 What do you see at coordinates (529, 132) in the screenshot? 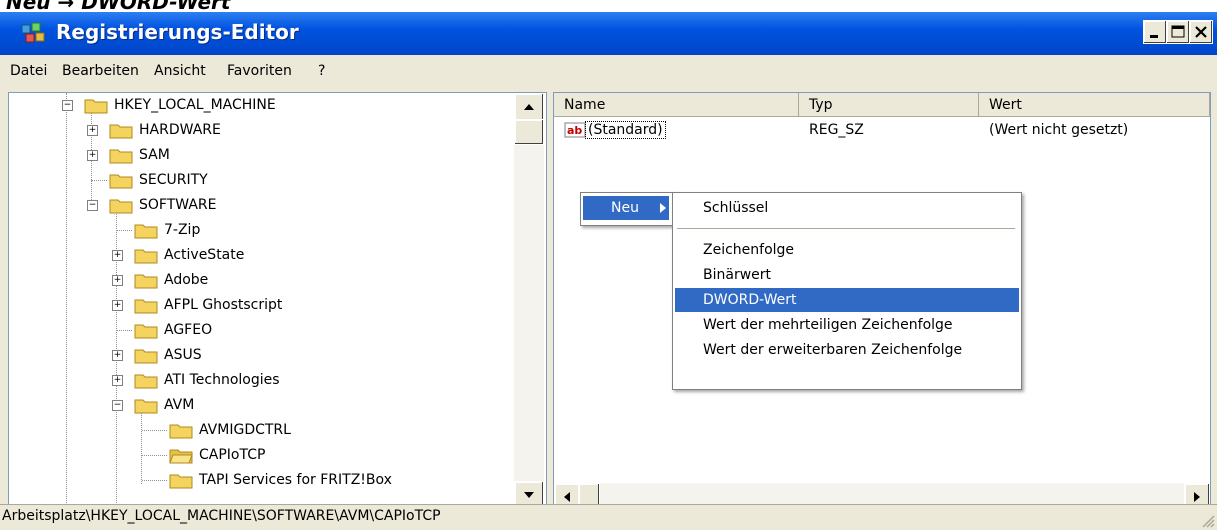
I see `scroll-thumb` at bounding box center [529, 132].